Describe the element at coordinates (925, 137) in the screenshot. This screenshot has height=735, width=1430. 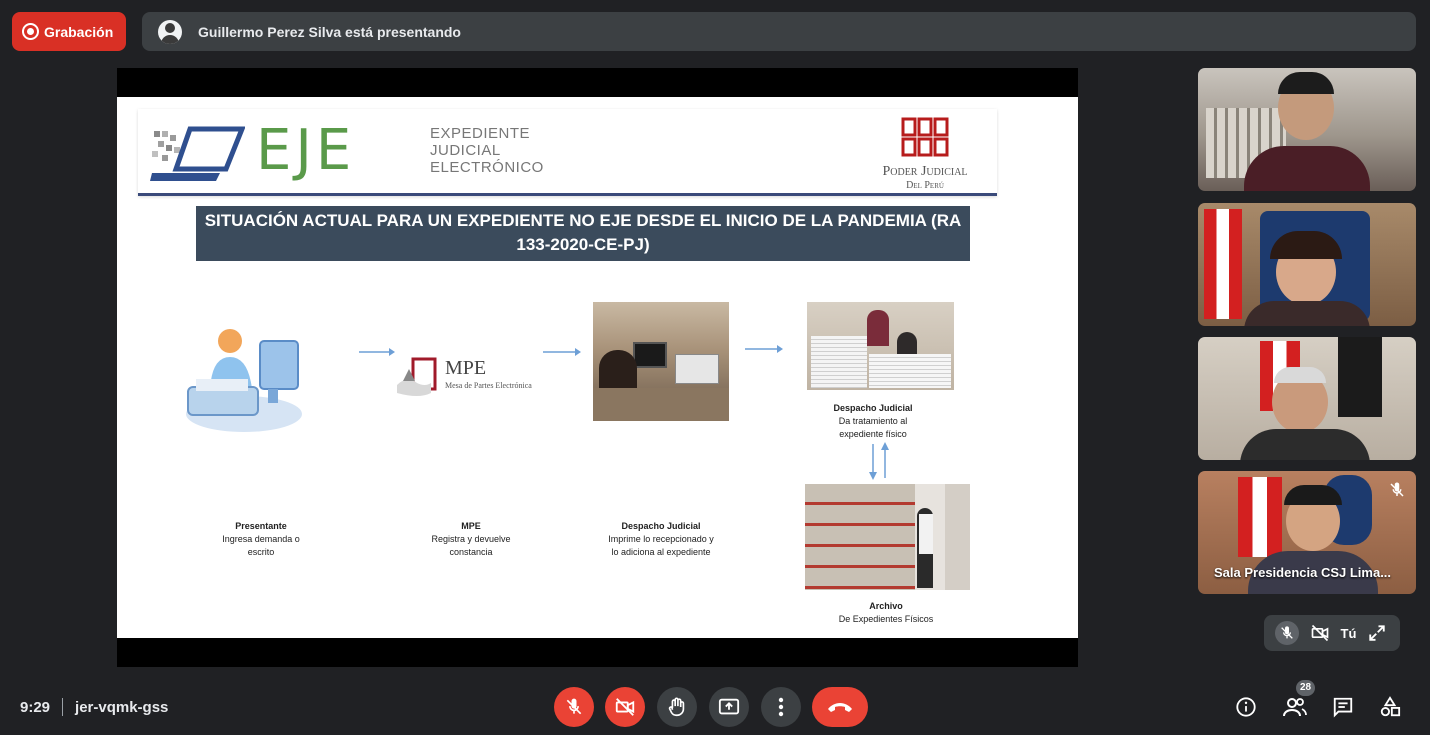
I see `pj-emblem-icon` at that location.